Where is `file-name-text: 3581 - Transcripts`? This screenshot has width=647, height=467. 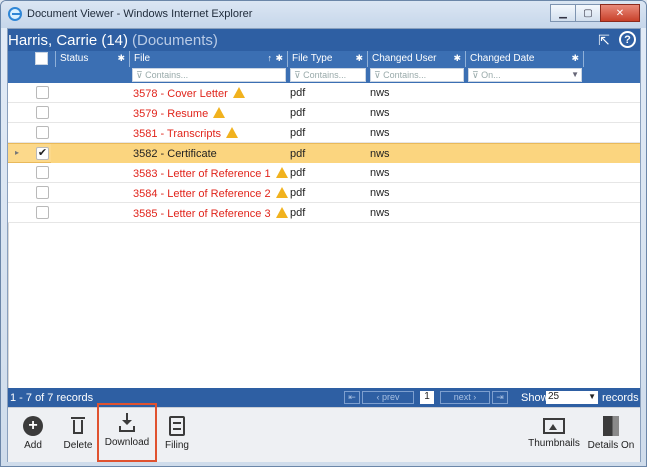
file-name-text: 3581 - Transcripts is located at coordinates (177, 134).